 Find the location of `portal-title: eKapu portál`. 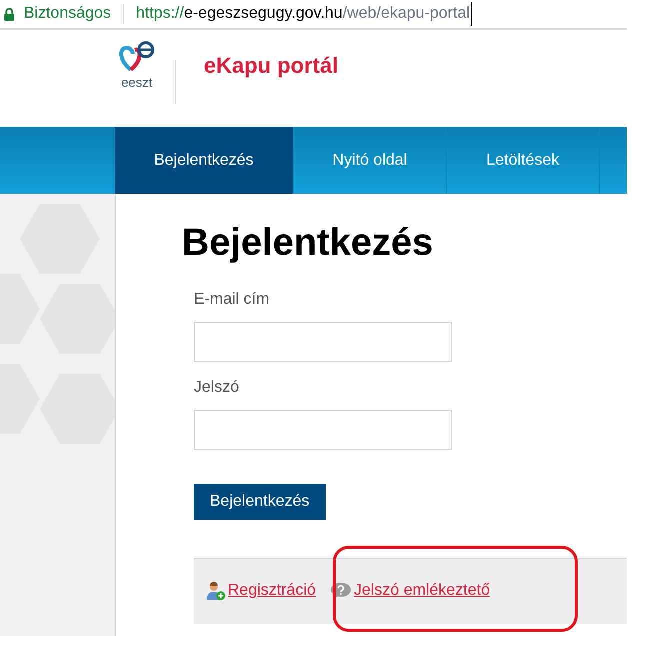

portal-title: eKapu portál is located at coordinates (271, 66).